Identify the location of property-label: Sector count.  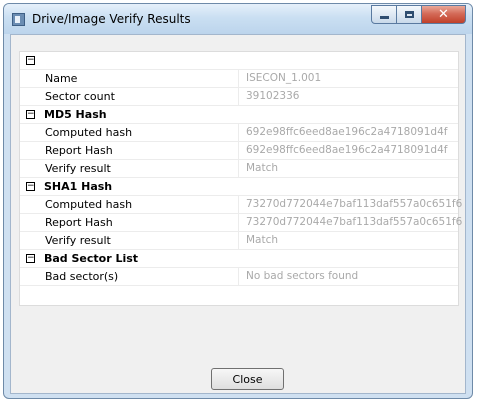
(80, 96).